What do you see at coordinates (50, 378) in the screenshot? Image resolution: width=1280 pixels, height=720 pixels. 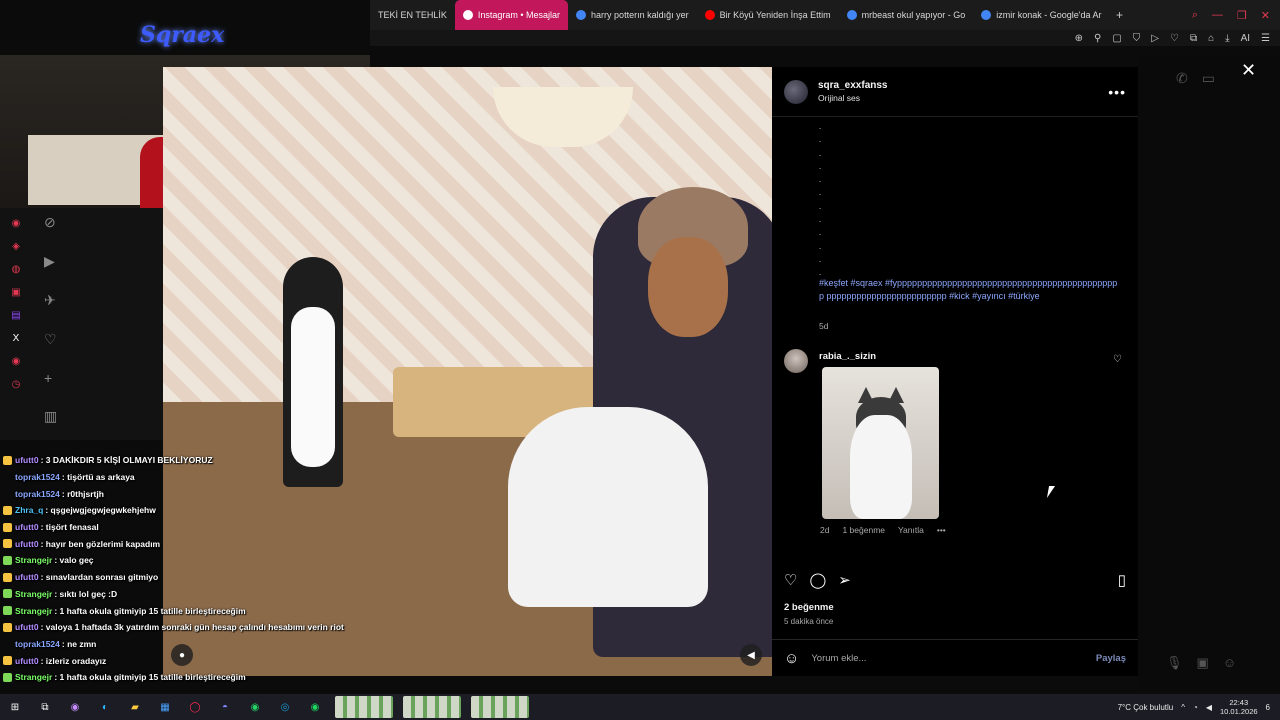 I see `create-icon: +` at bounding box center [50, 378].